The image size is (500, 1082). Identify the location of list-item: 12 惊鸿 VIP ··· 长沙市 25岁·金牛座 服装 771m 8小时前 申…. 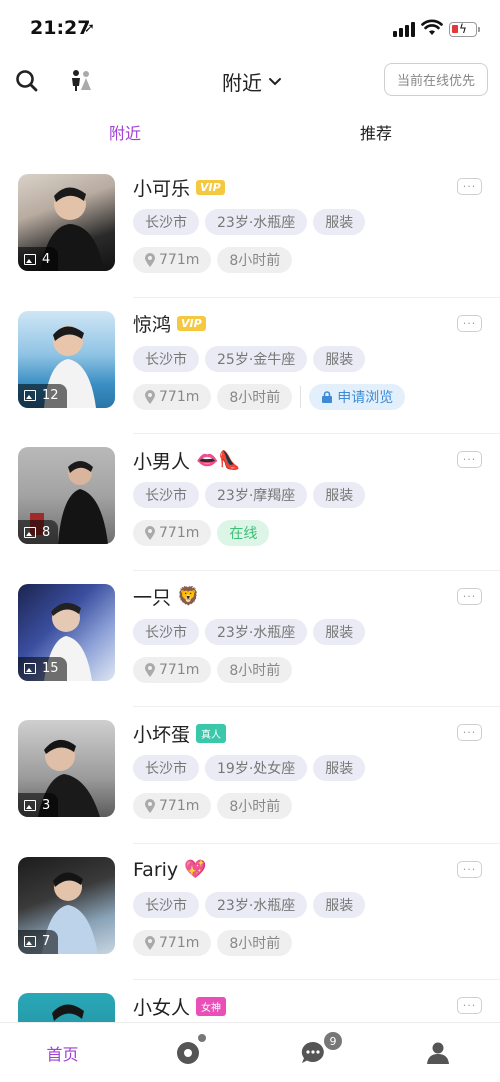
(250, 366).